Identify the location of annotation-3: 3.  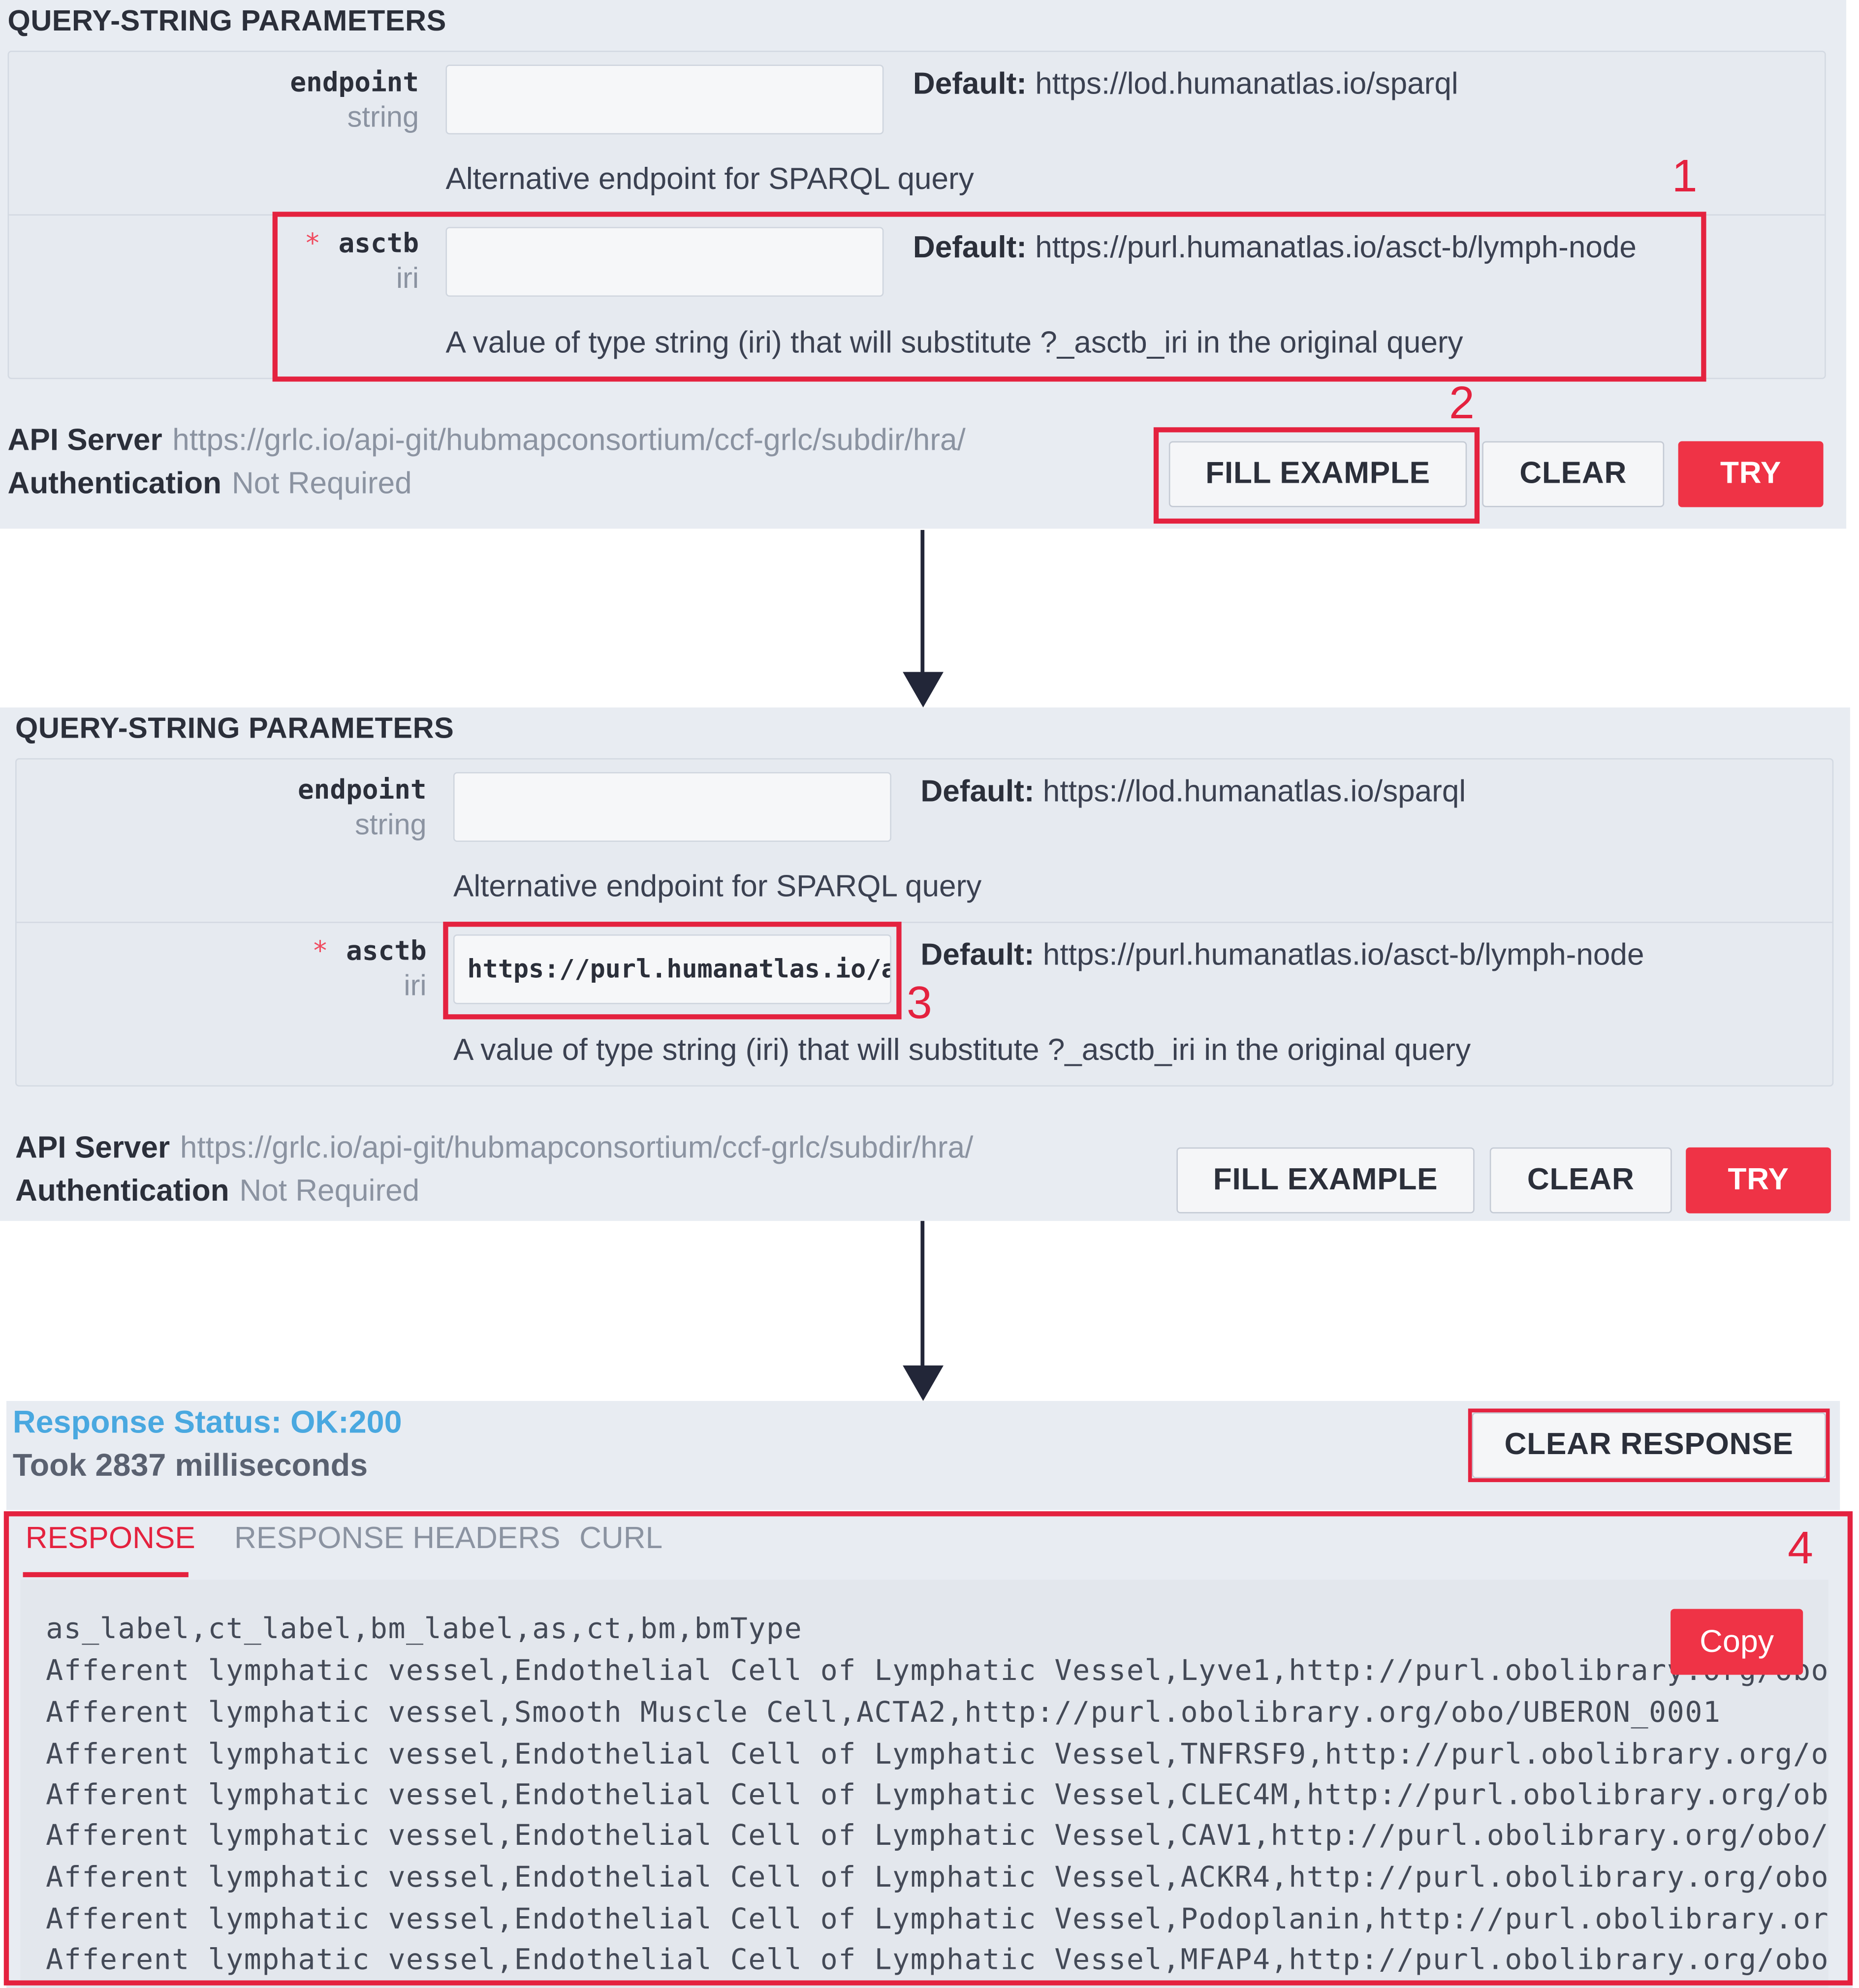
(919, 1002).